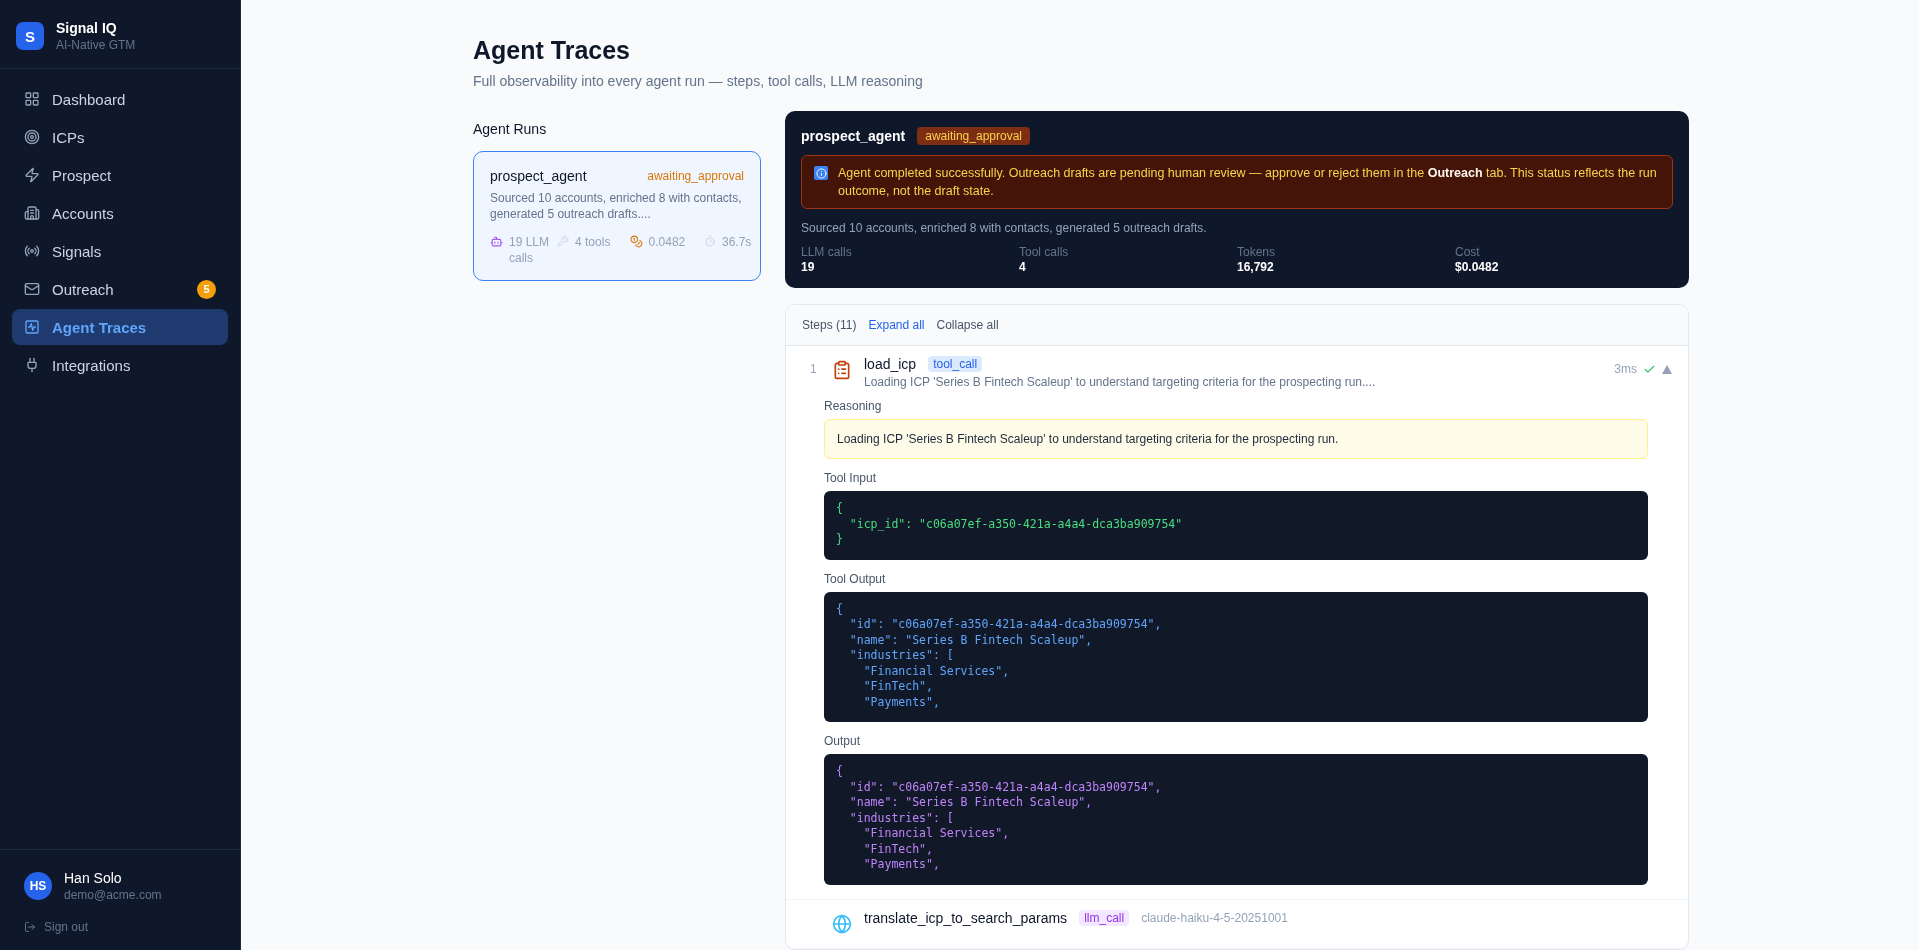  I want to click on count-badge: 5, so click(206, 289).